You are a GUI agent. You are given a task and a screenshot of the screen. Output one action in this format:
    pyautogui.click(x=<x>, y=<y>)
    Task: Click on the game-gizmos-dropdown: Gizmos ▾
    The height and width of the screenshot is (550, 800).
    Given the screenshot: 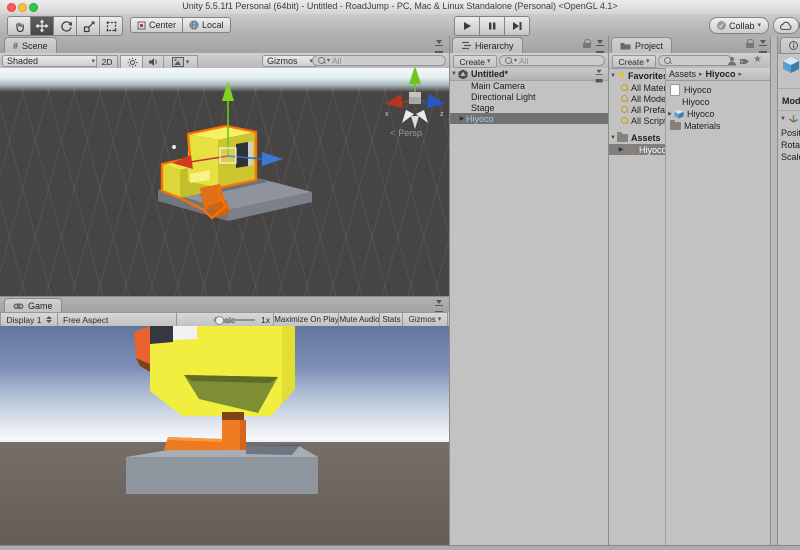 What is the action you would take?
    pyautogui.click(x=425, y=319)
    